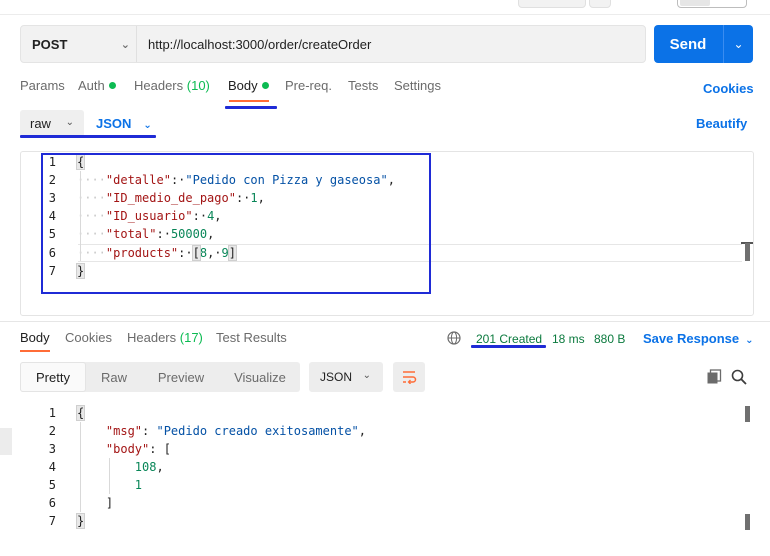  What do you see at coordinates (172, 89) in the screenshot?
I see `tab-headers: Headers (10)` at bounding box center [172, 89].